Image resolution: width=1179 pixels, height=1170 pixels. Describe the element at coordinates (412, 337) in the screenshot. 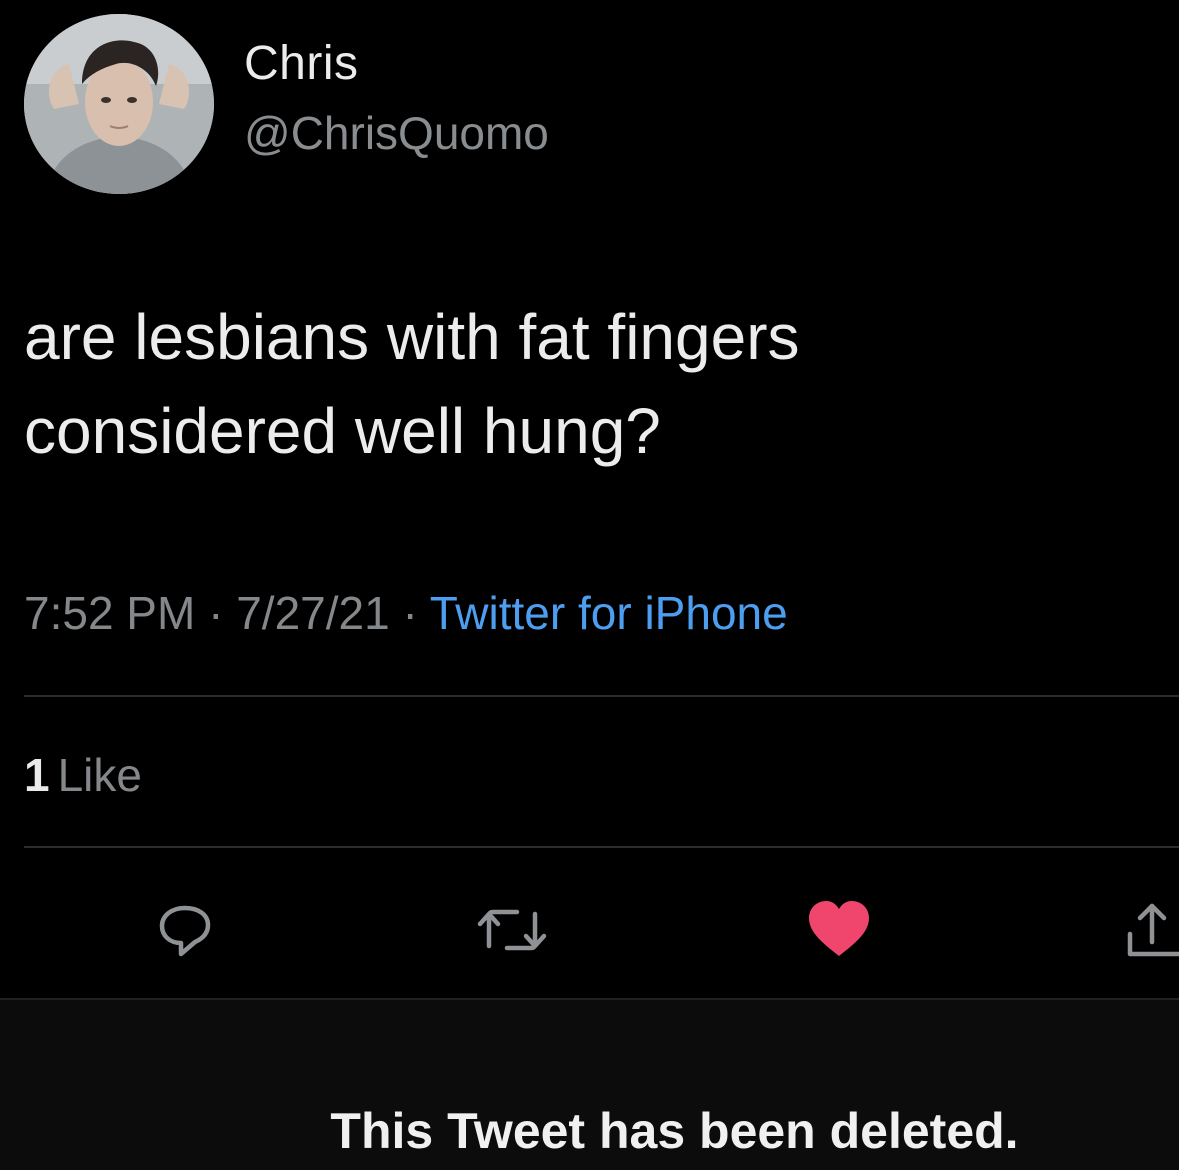

I see `tweet-text-line: are lesbians with fat fingers` at that location.